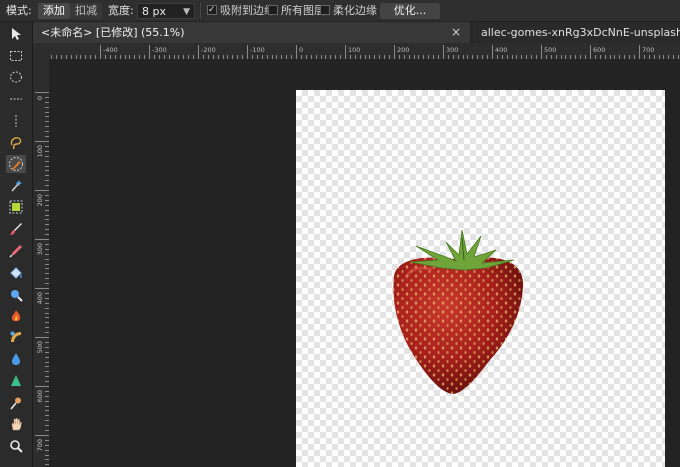 The height and width of the screenshot is (467, 680). I want to click on ruler-label: -300, so click(159, 50).